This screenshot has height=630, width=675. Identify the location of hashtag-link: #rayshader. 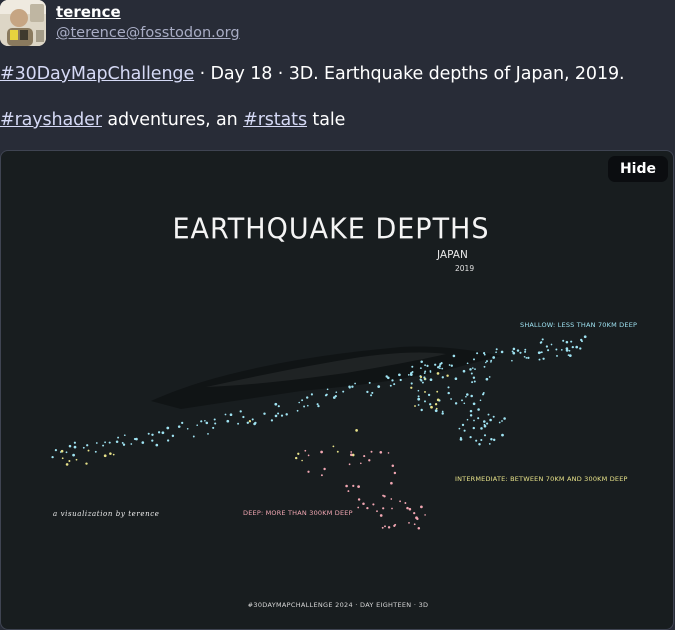
(51, 120).